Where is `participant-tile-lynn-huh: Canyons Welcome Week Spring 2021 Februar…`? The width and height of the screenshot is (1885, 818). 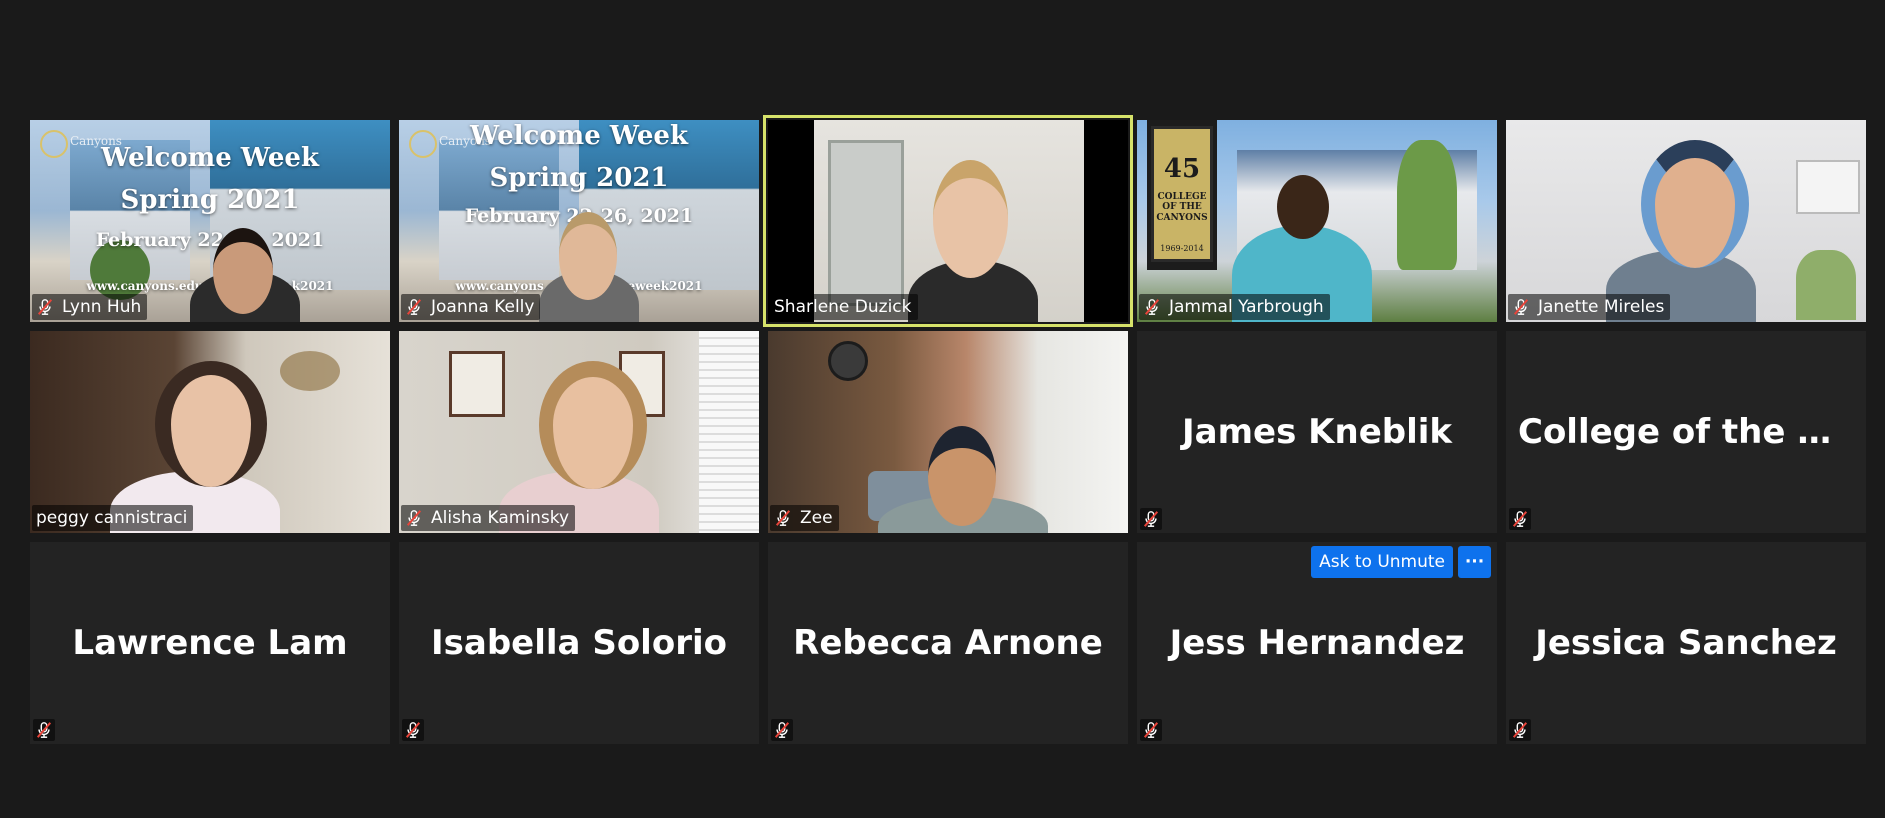
participant-tile-lynn-huh: Canyons Welcome Week Spring 2021 Februar… is located at coordinates (210, 221).